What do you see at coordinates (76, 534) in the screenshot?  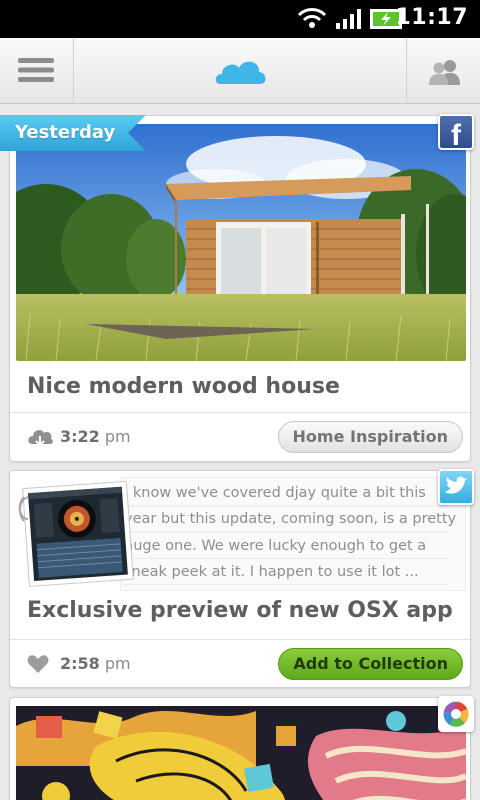 I see `app-thumbnail` at bounding box center [76, 534].